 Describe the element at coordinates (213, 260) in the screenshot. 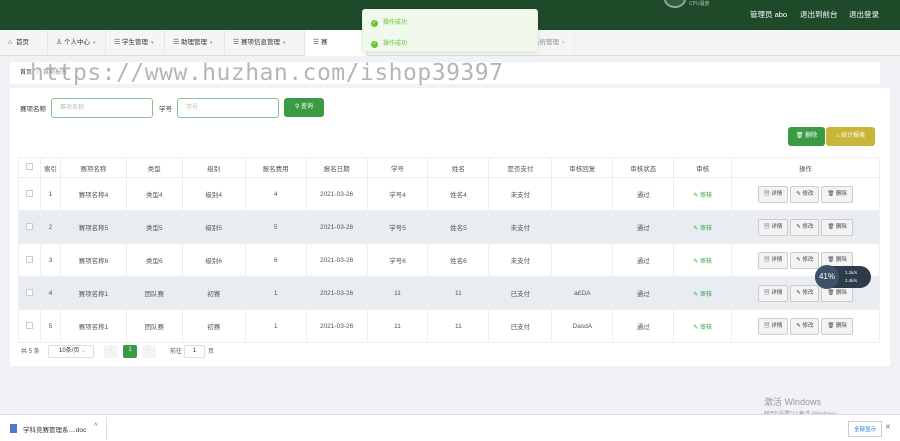

I see `table-cell: 级别6` at that location.